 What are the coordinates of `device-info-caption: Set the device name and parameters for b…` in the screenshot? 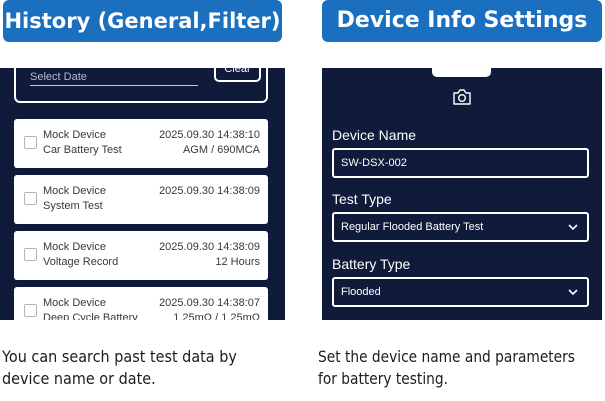 It's located at (446, 368).